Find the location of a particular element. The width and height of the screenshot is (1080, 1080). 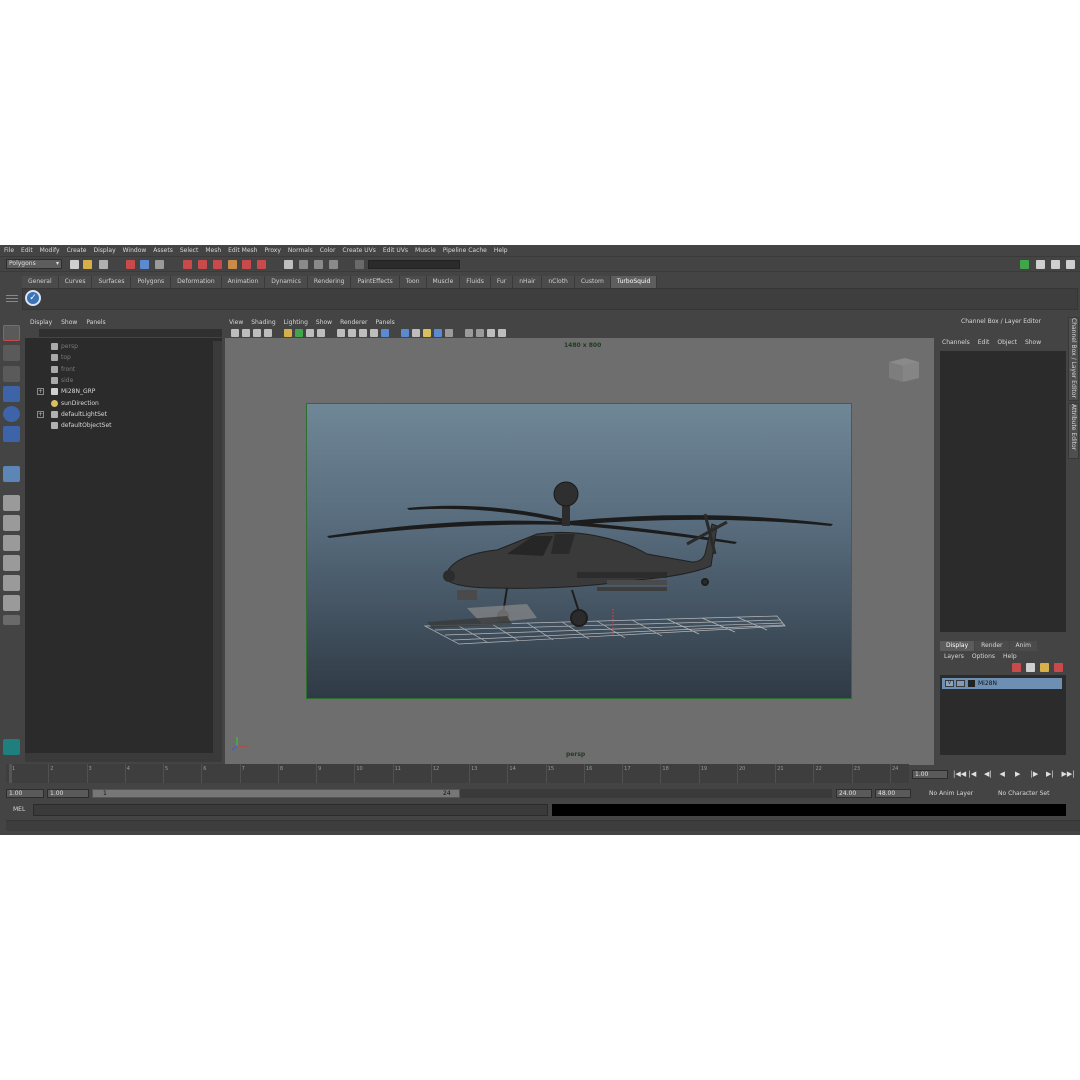

character-set-dropdown: No Character Set is located at coordinates (1023, 793).